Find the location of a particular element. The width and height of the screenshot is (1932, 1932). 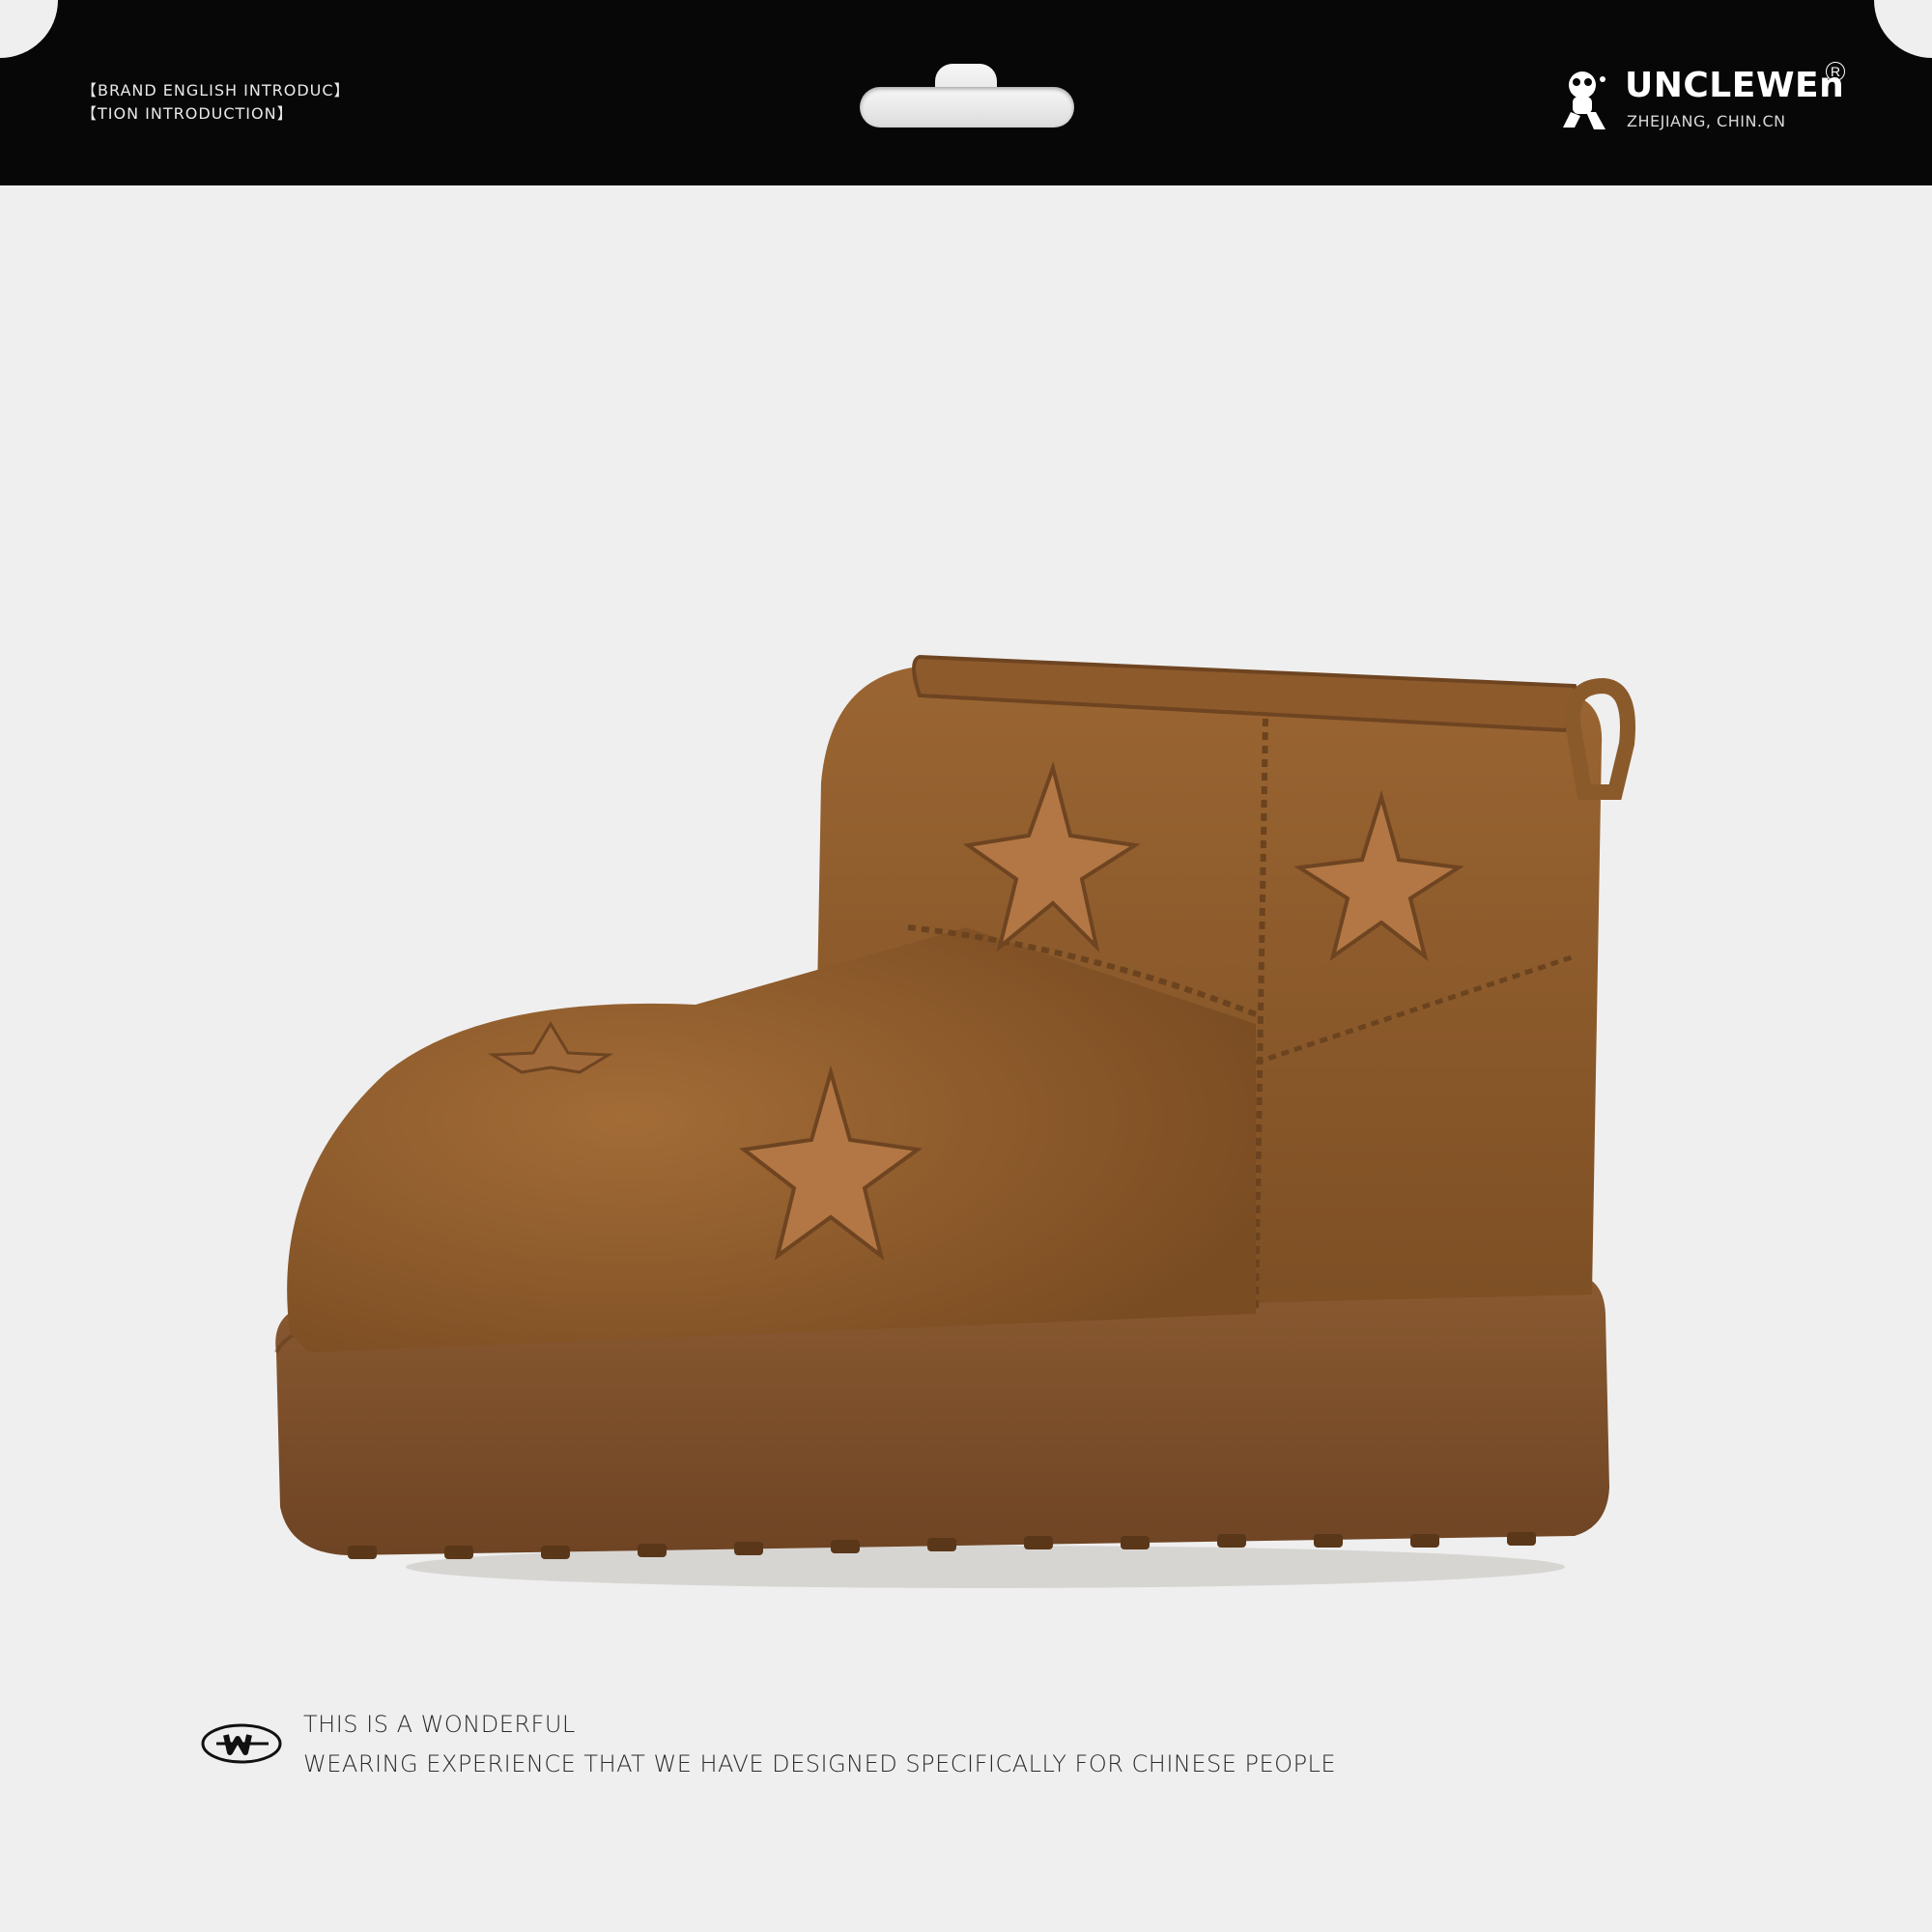

w-badge-icon is located at coordinates (241, 1743).